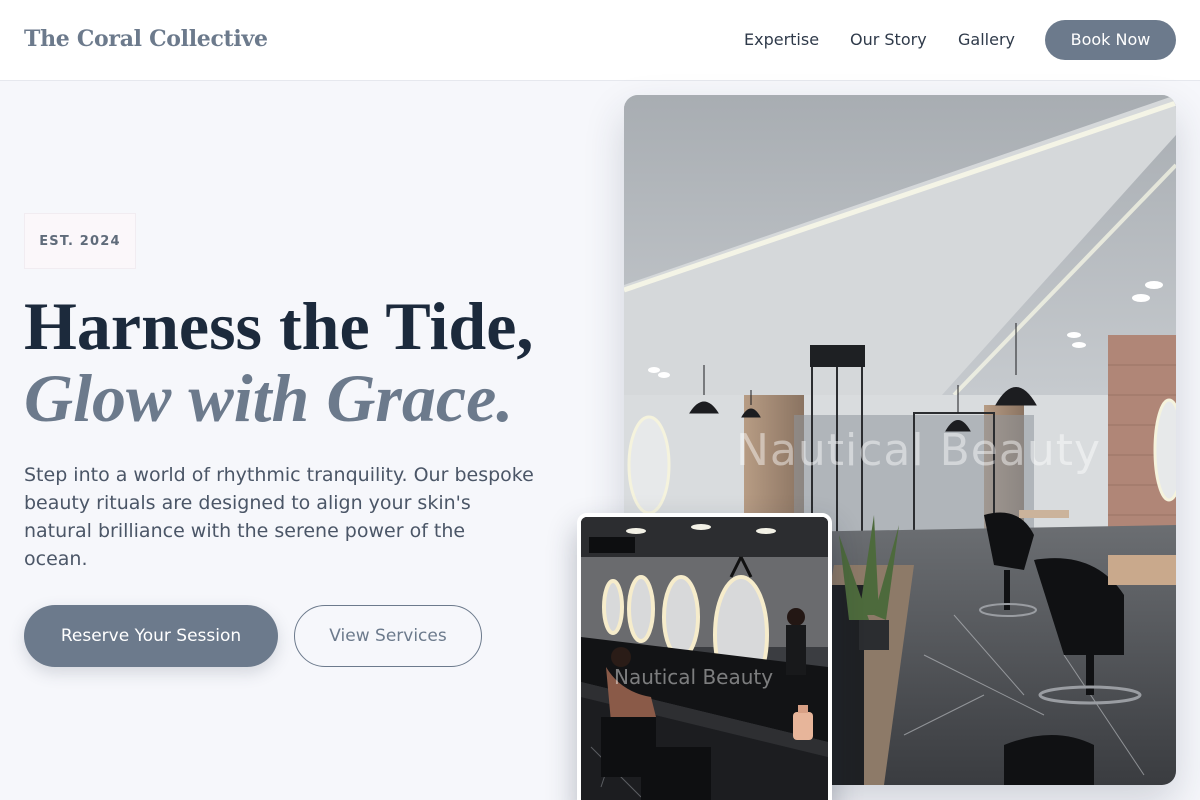 Image resolution: width=1200 pixels, height=800 pixels. What do you see at coordinates (146, 39) in the screenshot?
I see `brand-logo: The Coral Collective` at bounding box center [146, 39].